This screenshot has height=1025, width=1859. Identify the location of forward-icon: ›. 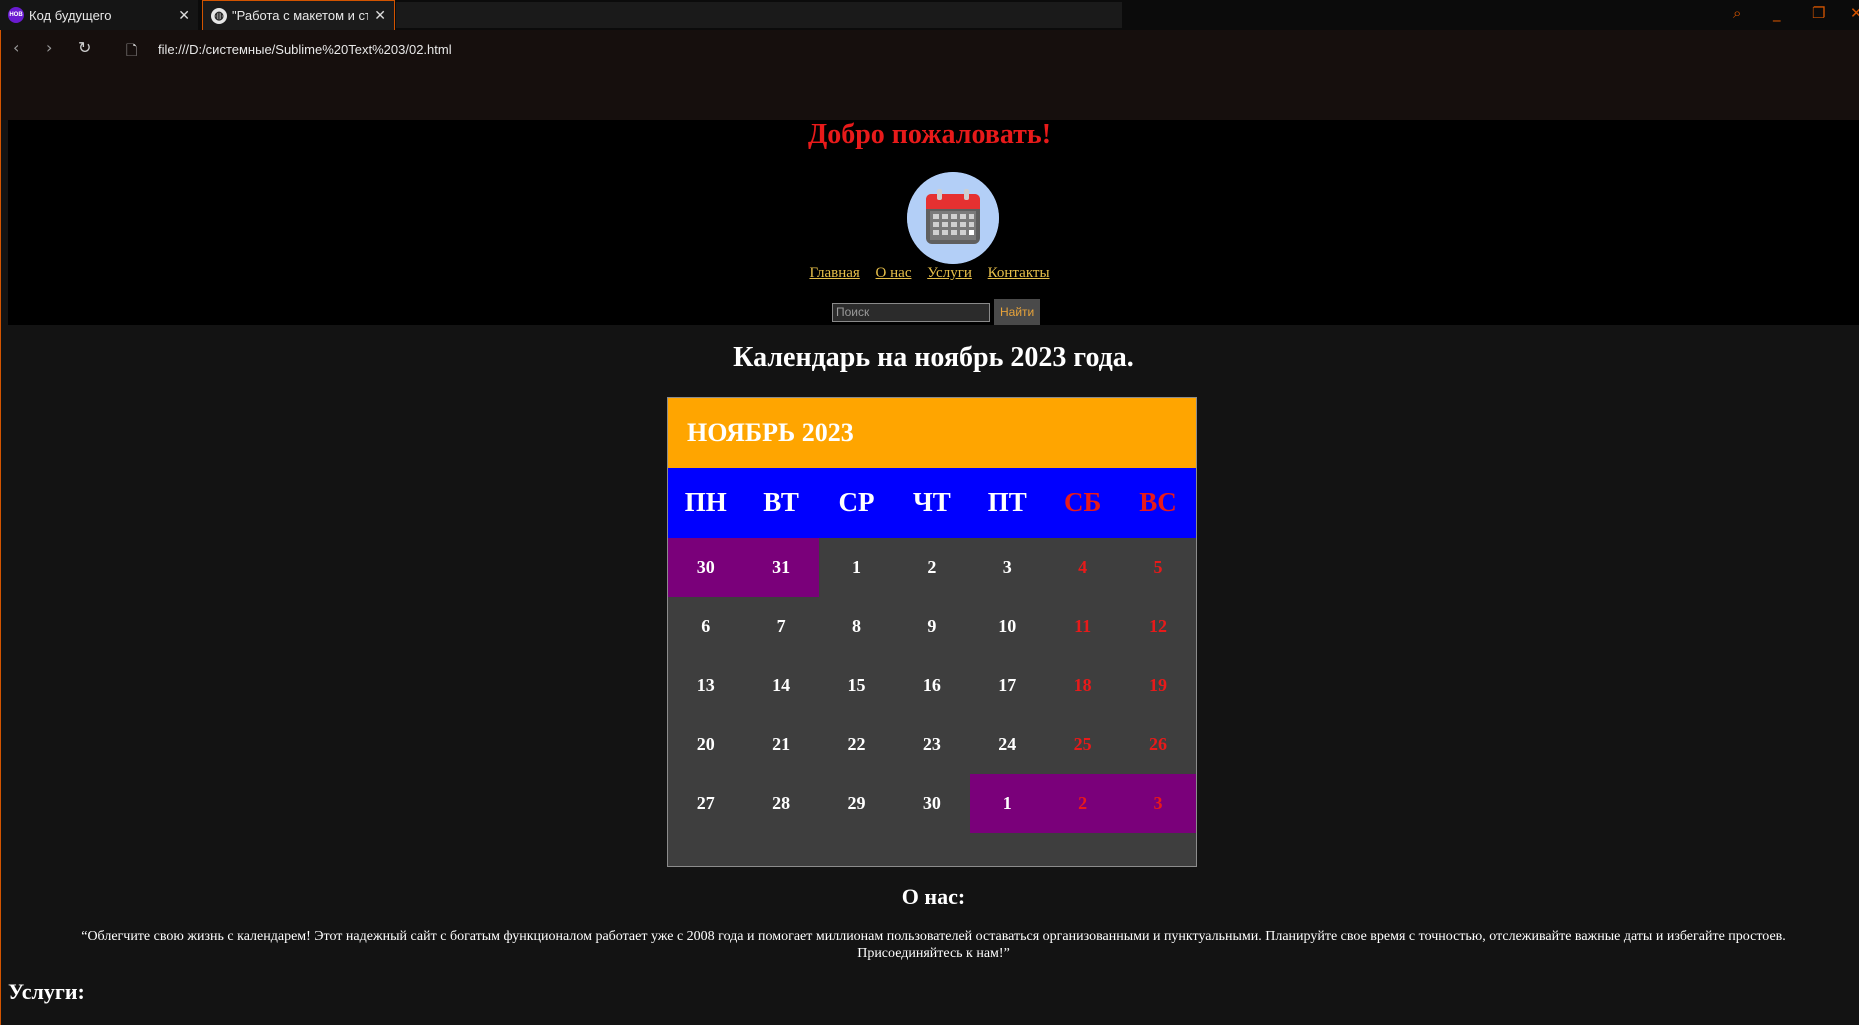
(49, 47).